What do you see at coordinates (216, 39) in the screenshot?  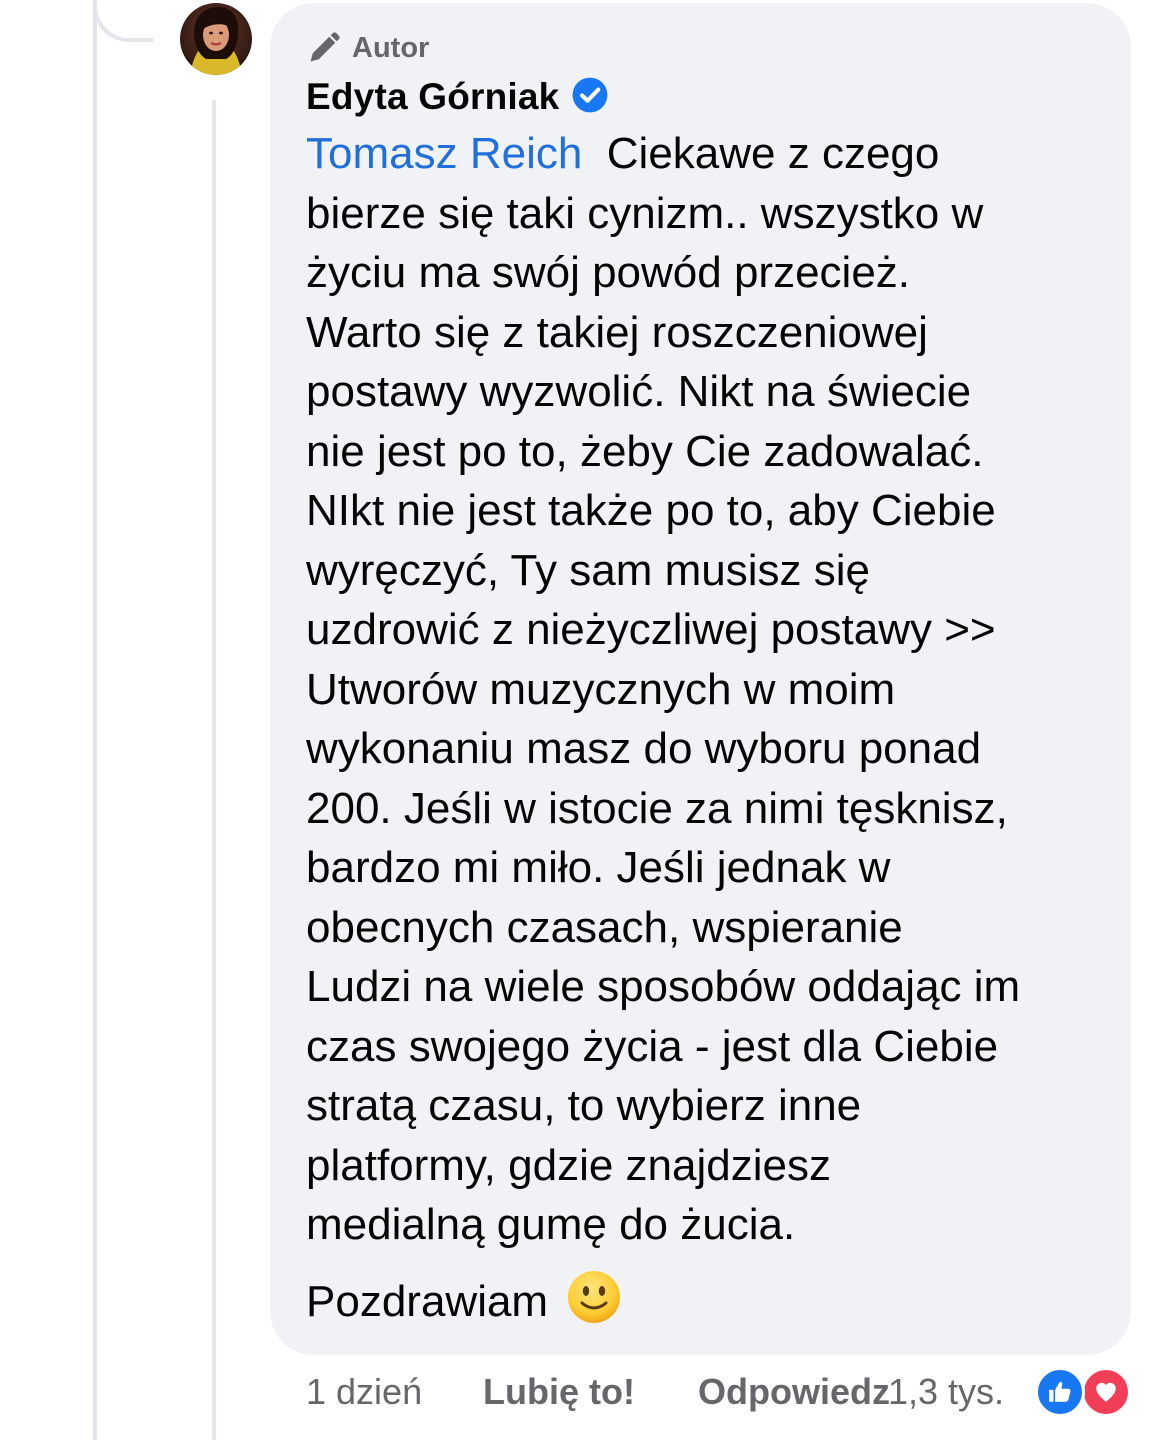 I see `avatar` at bounding box center [216, 39].